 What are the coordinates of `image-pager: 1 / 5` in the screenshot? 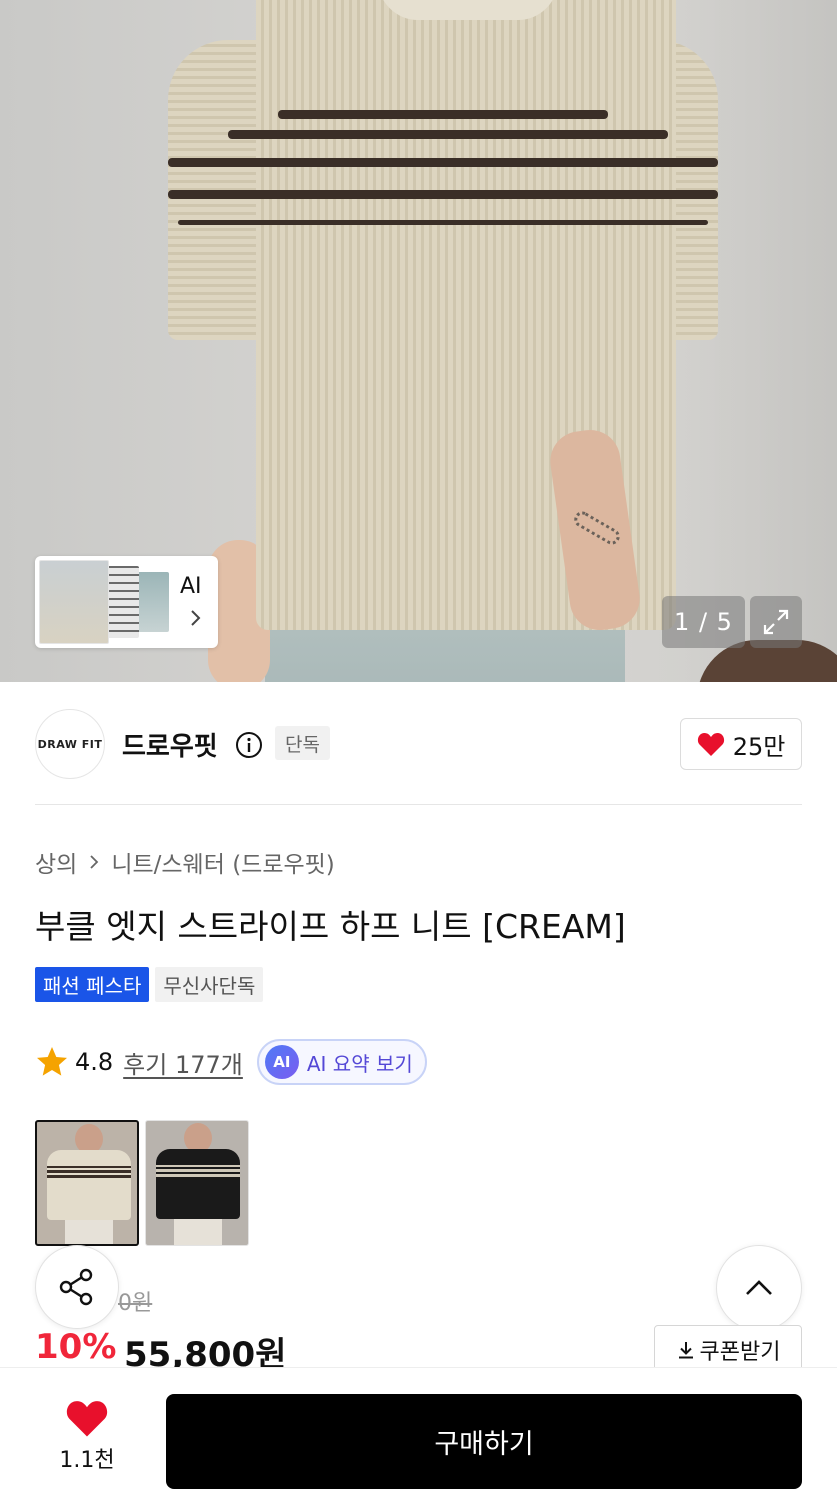 It's located at (703, 622).